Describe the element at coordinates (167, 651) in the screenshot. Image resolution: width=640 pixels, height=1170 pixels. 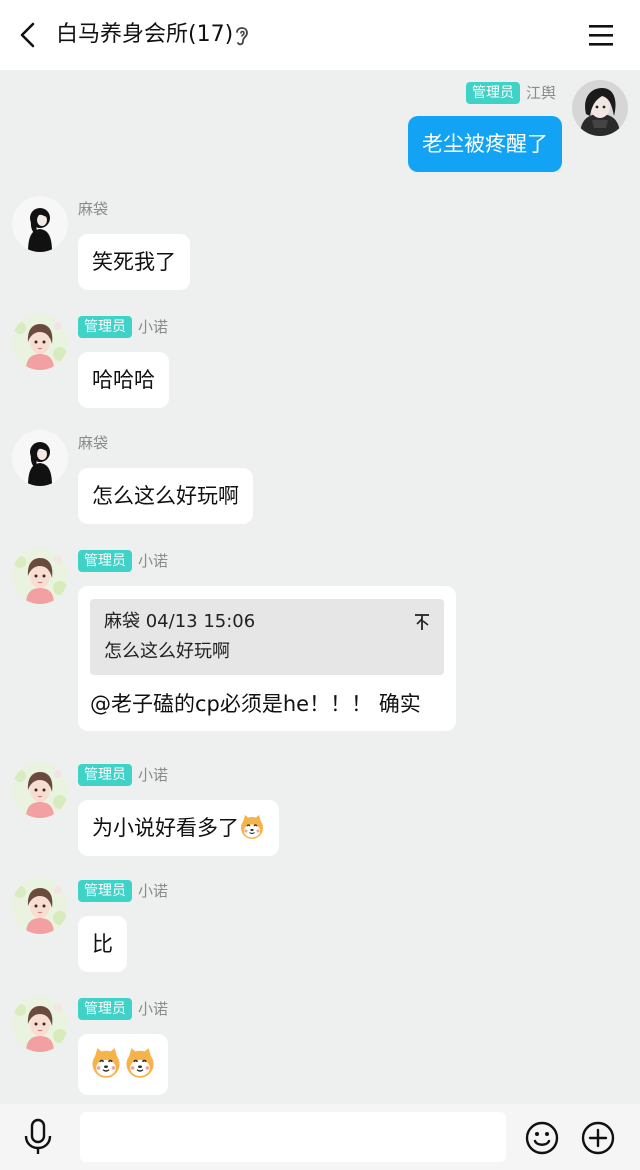
I see `quote-text: 怎么这么好玩啊` at that location.